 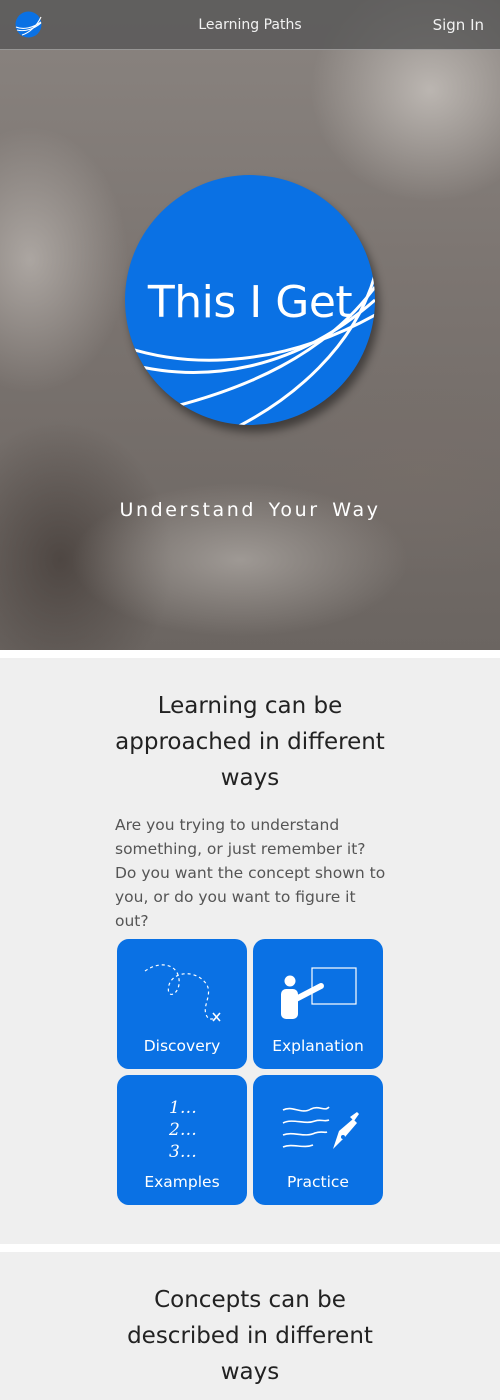 What do you see at coordinates (318, 1182) in the screenshot?
I see `tile-label: Practice` at bounding box center [318, 1182].